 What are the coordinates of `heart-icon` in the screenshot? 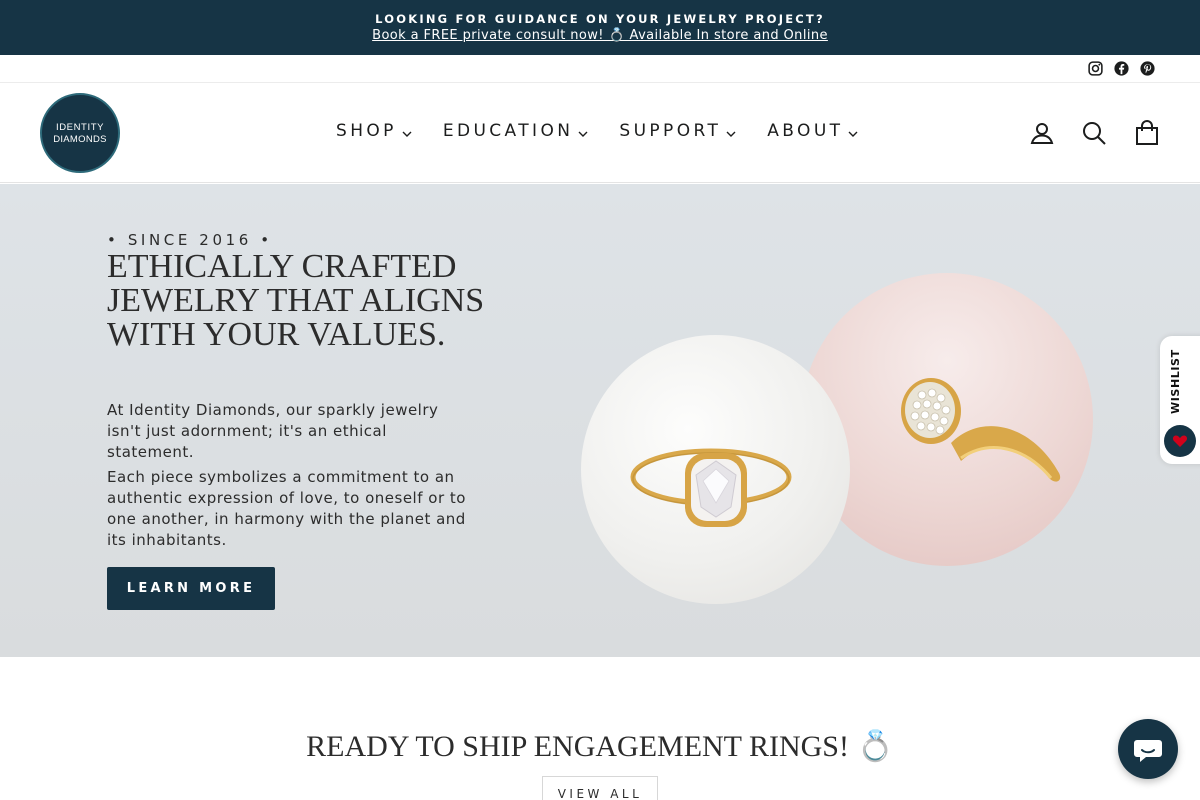 It's located at (1180, 441).